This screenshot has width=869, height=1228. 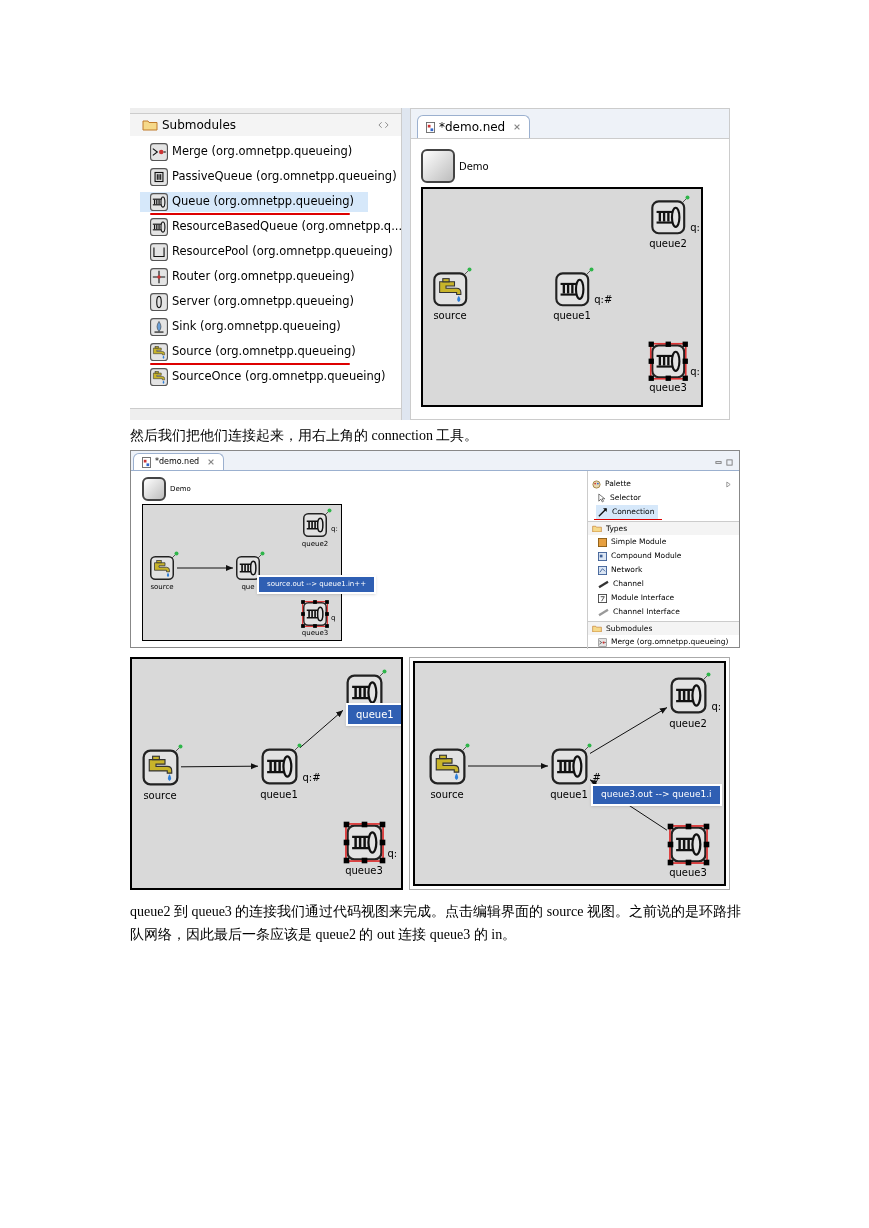 I want to click on group-header: Submodules, so click(x=265, y=125).